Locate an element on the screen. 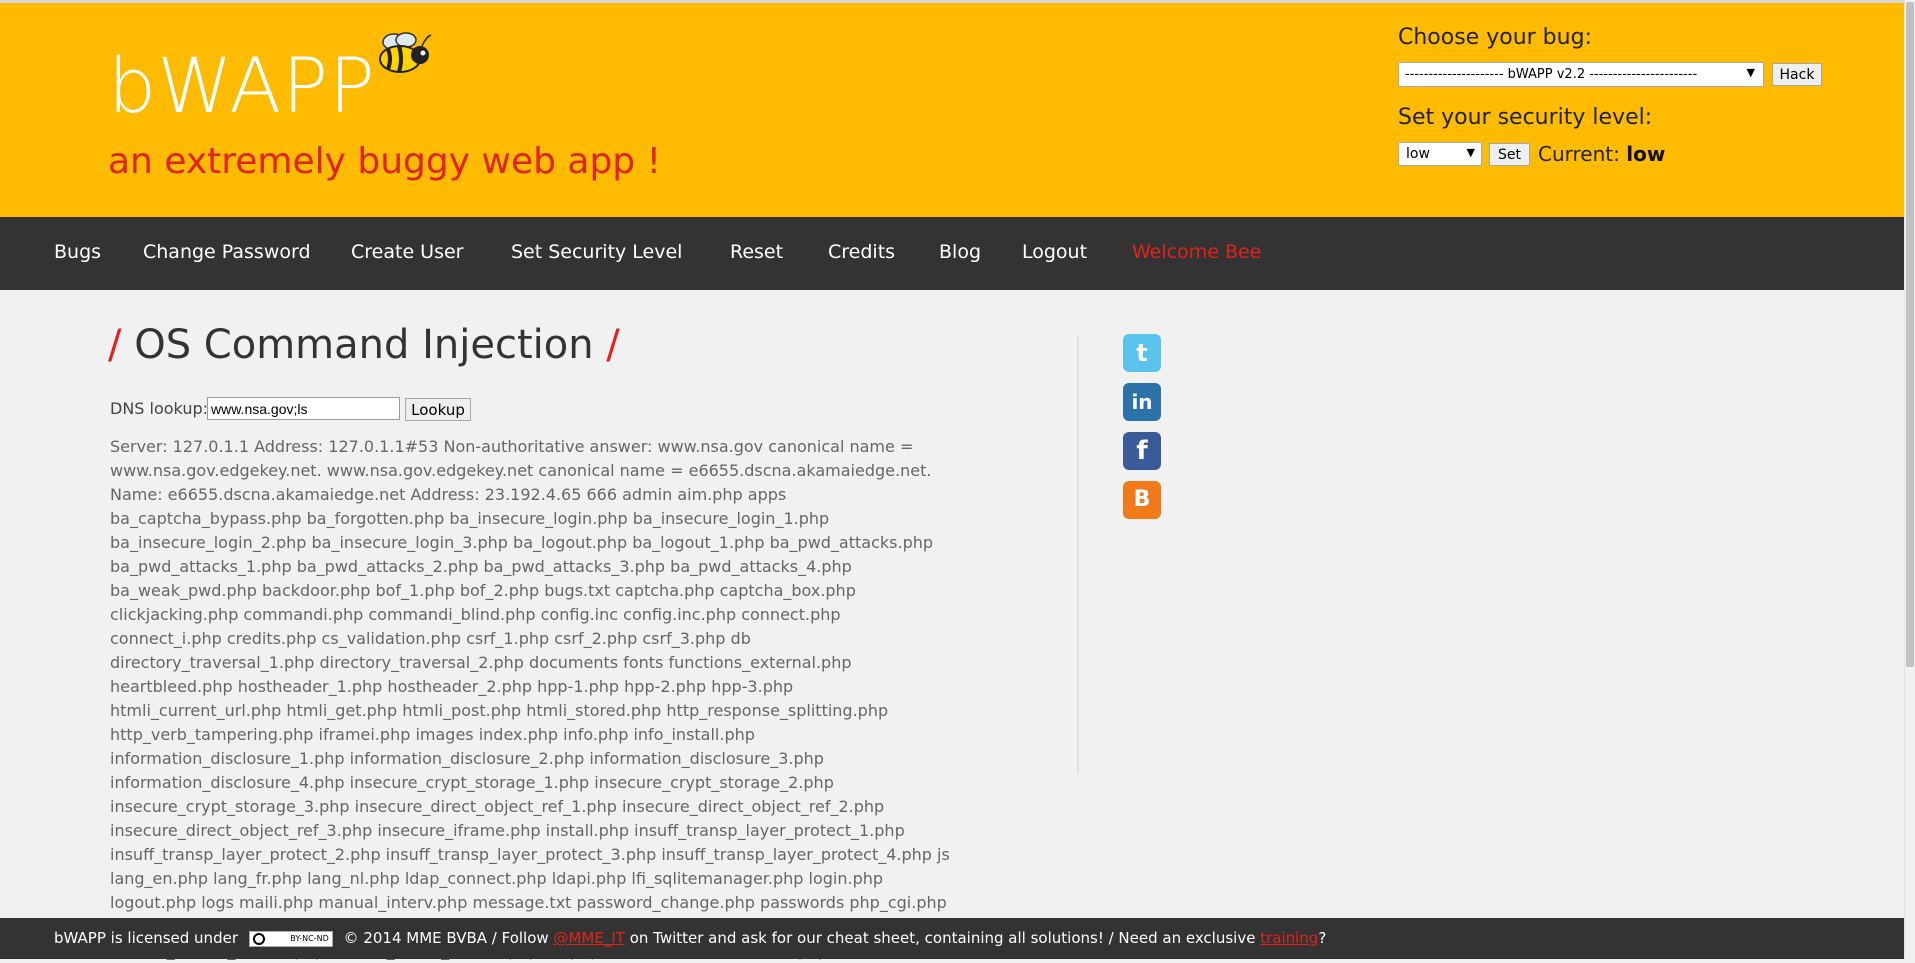 This screenshot has width=1915, height=963. nav-welcome: Welcome Bee is located at coordinates (1196, 252).